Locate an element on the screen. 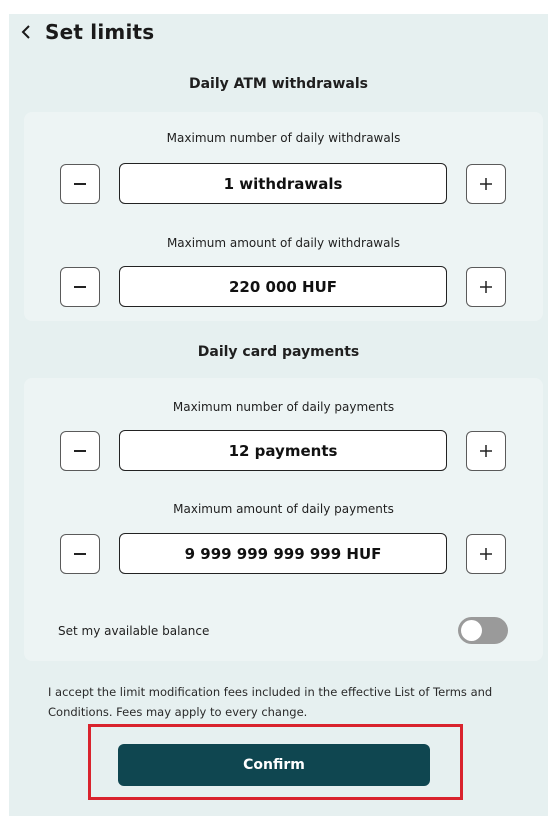 This screenshot has width=558, height=816. atm-count-decrease-button is located at coordinates (80, 184).